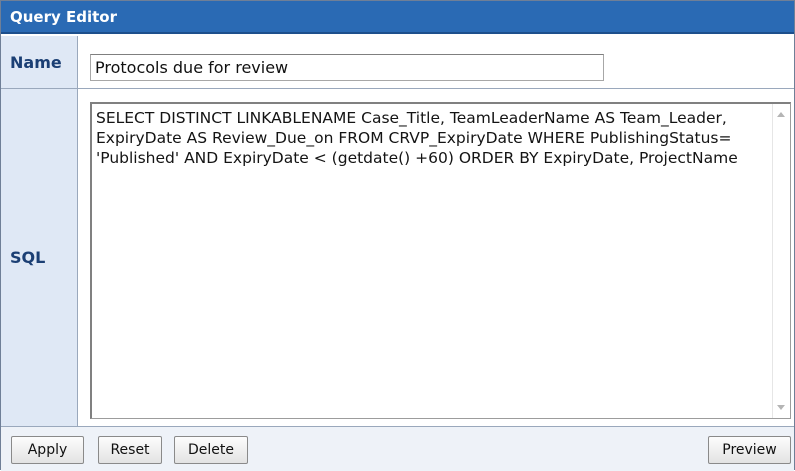 The image size is (795, 471). I want to click on scroll-up-arrow-icon, so click(781, 114).